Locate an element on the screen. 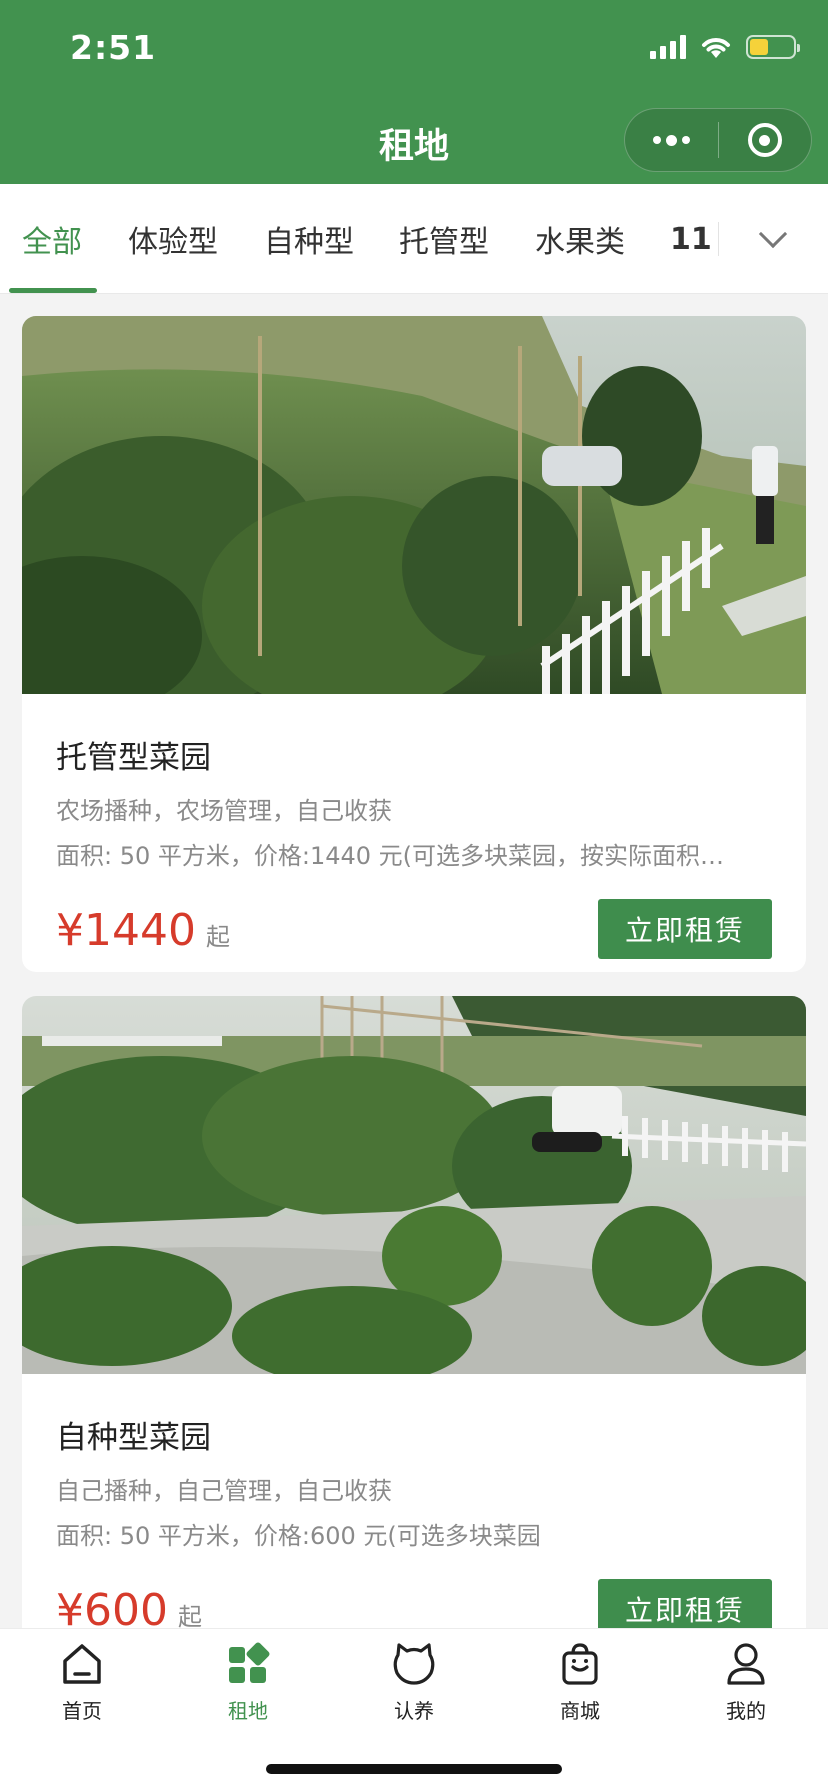 The image size is (828, 1792). tabbar-label: 商城 is located at coordinates (580, 1711).